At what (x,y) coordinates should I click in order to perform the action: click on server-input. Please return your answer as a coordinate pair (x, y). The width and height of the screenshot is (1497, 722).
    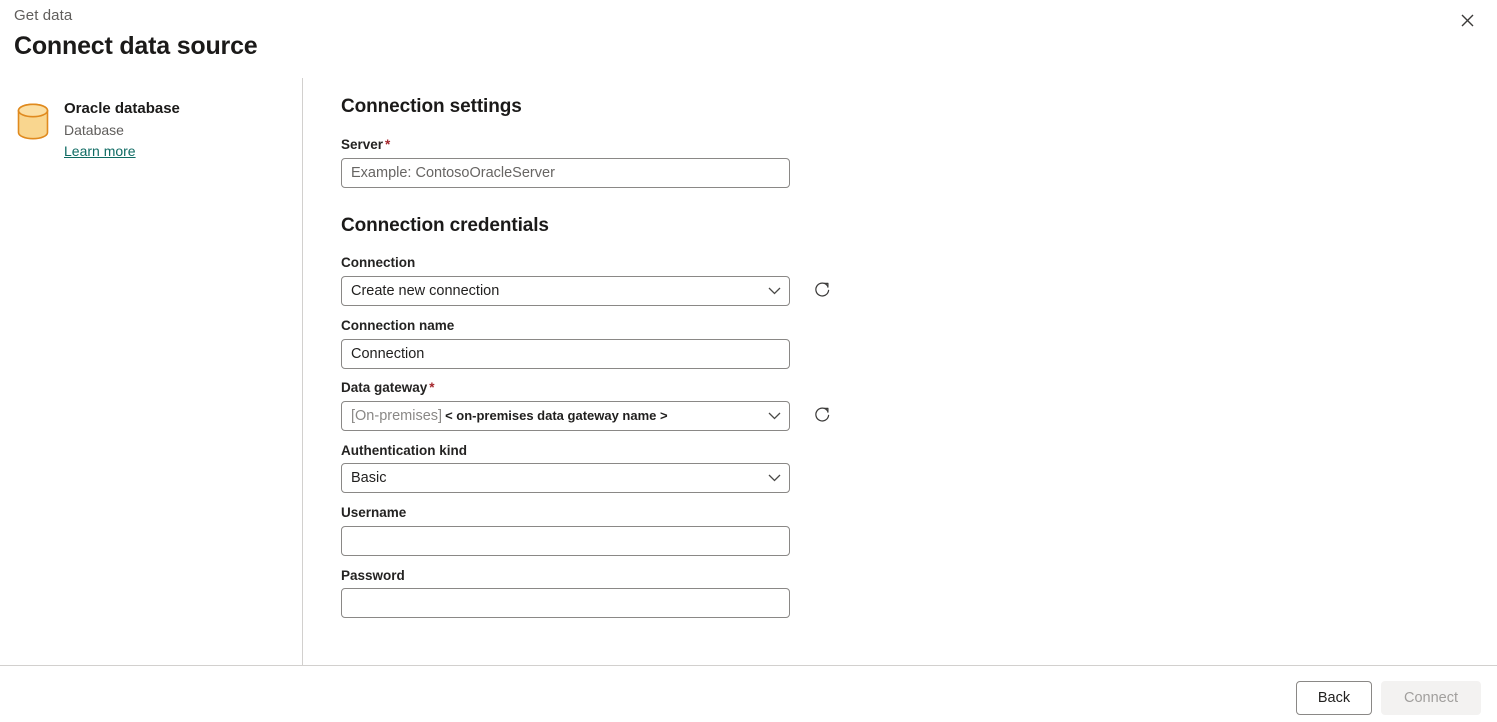
    Looking at the image, I should click on (565, 173).